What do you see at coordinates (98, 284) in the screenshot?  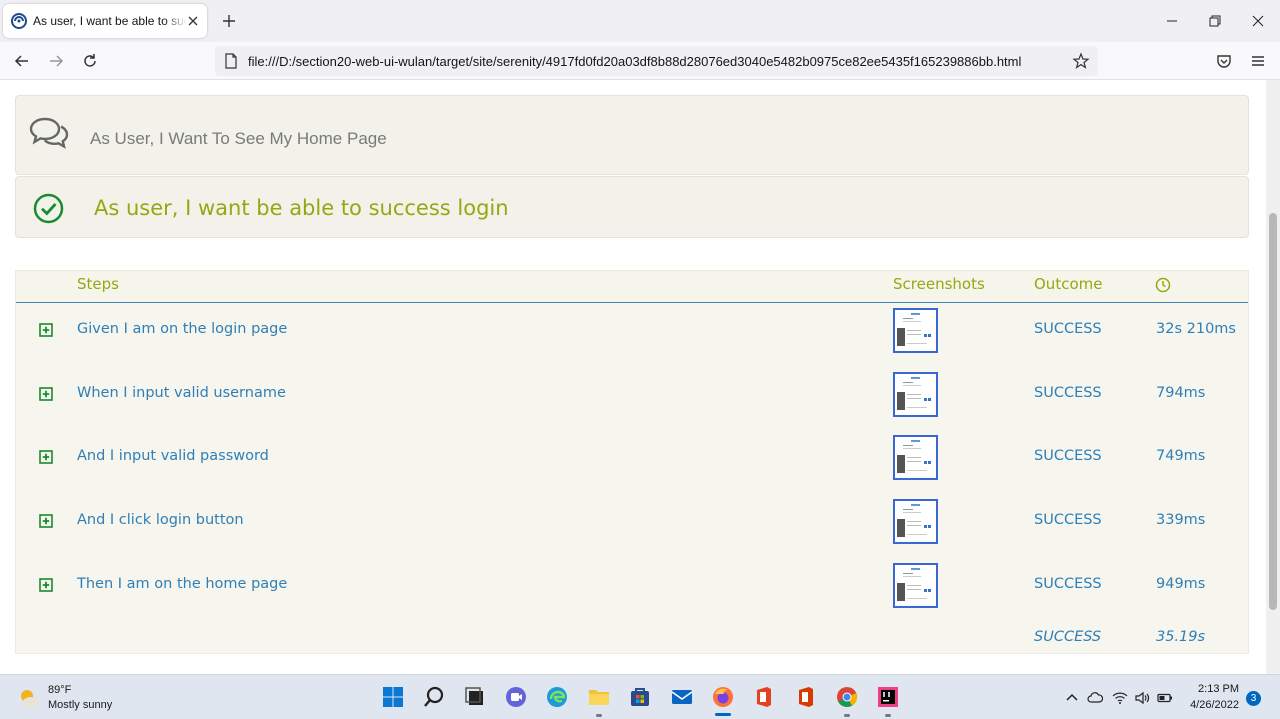 I see `steps-column-header: Steps` at bounding box center [98, 284].